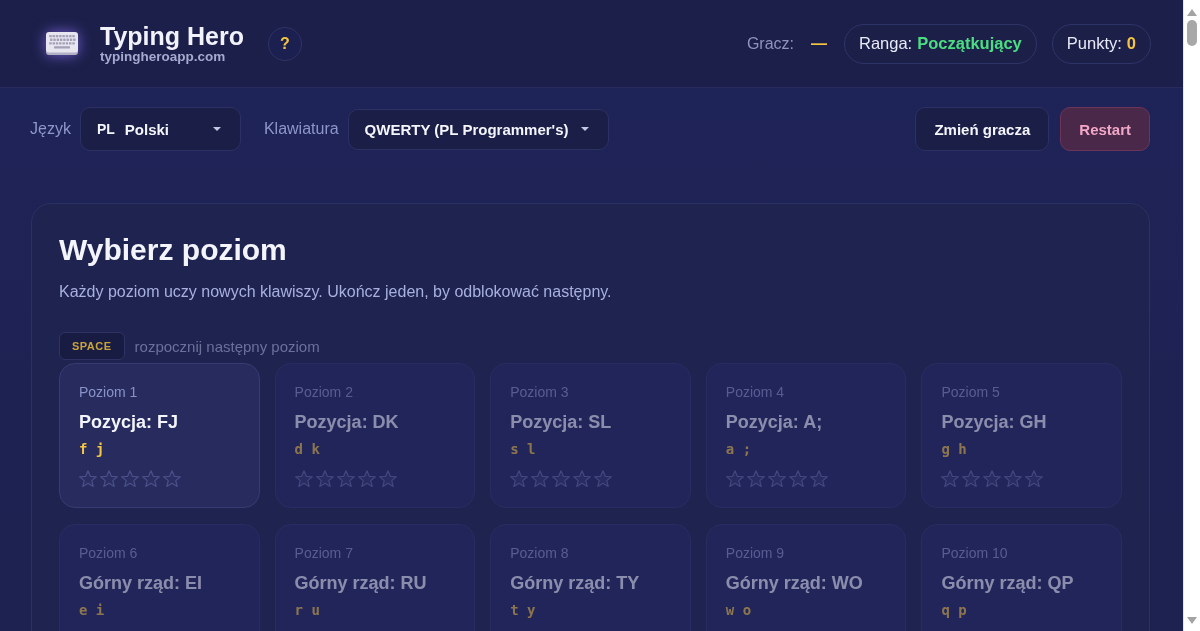 Image resolution: width=1200 pixels, height=631 pixels. Describe the element at coordinates (954, 449) in the screenshot. I see `level-keys: g h` at that location.